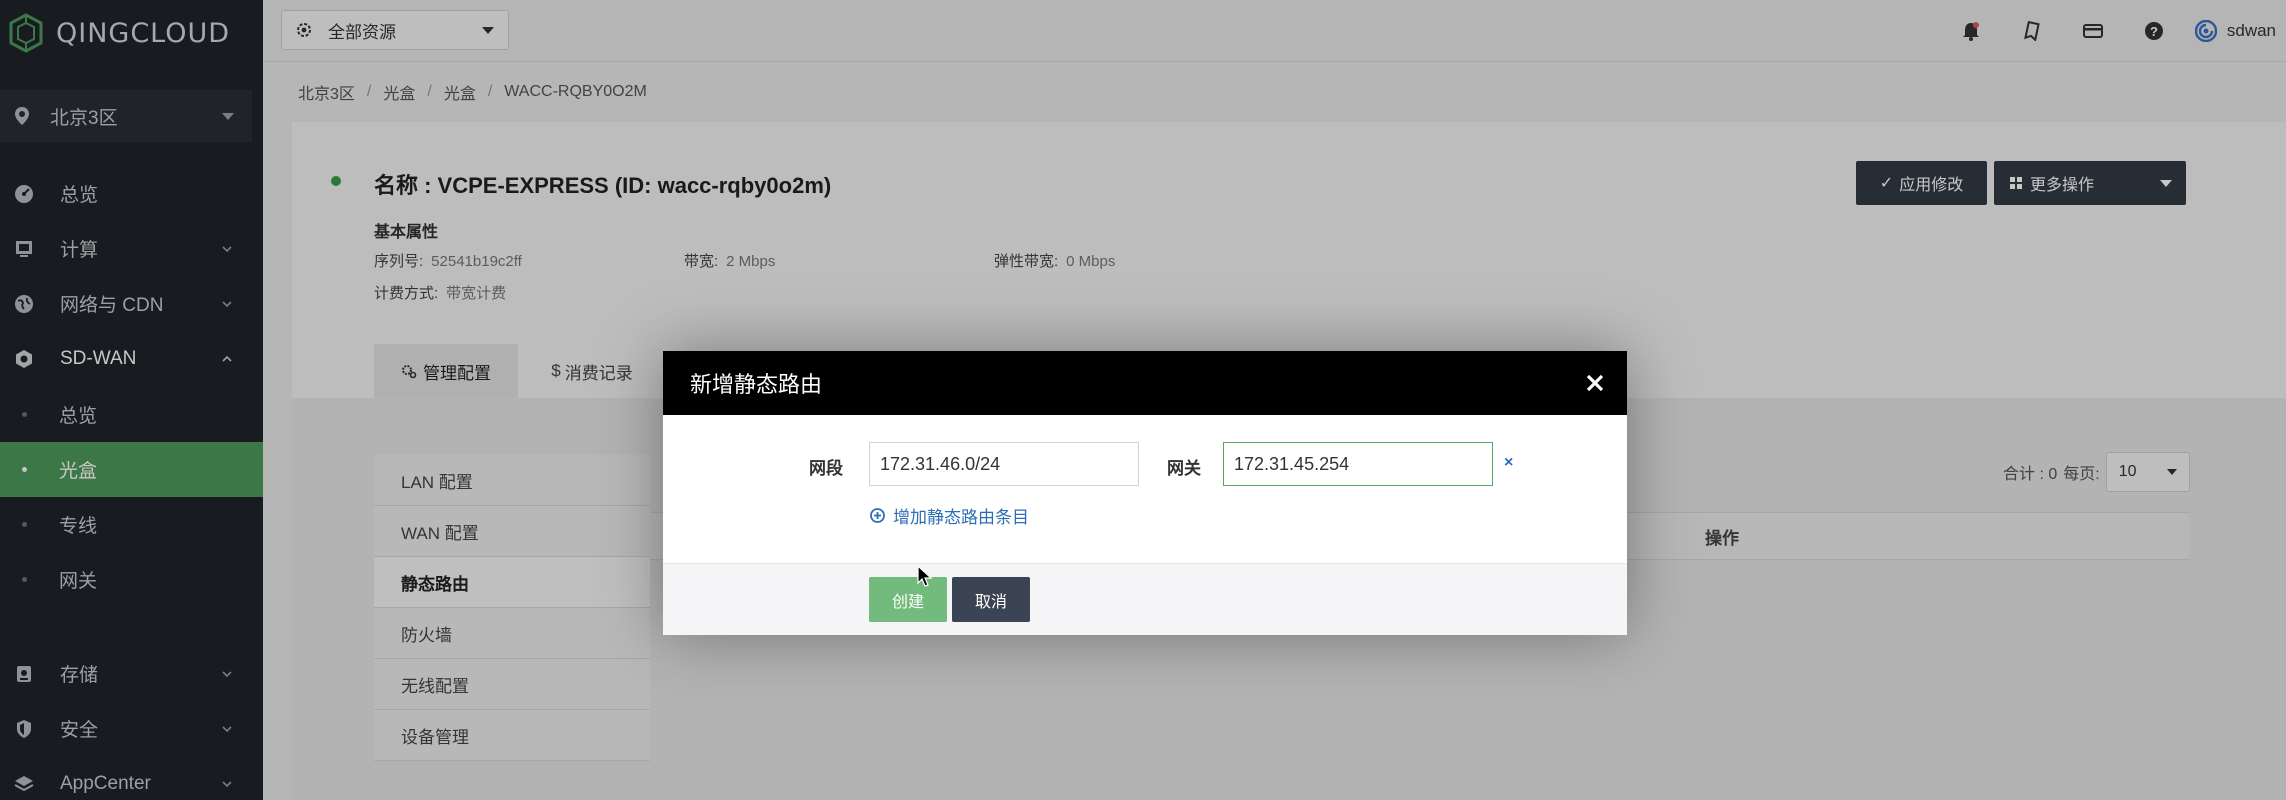 The height and width of the screenshot is (800, 2286). Describe the element at coordinates (961, 517) in the screenshot. I see `add-route-entry-label: 增加静态路由条目` at that location.